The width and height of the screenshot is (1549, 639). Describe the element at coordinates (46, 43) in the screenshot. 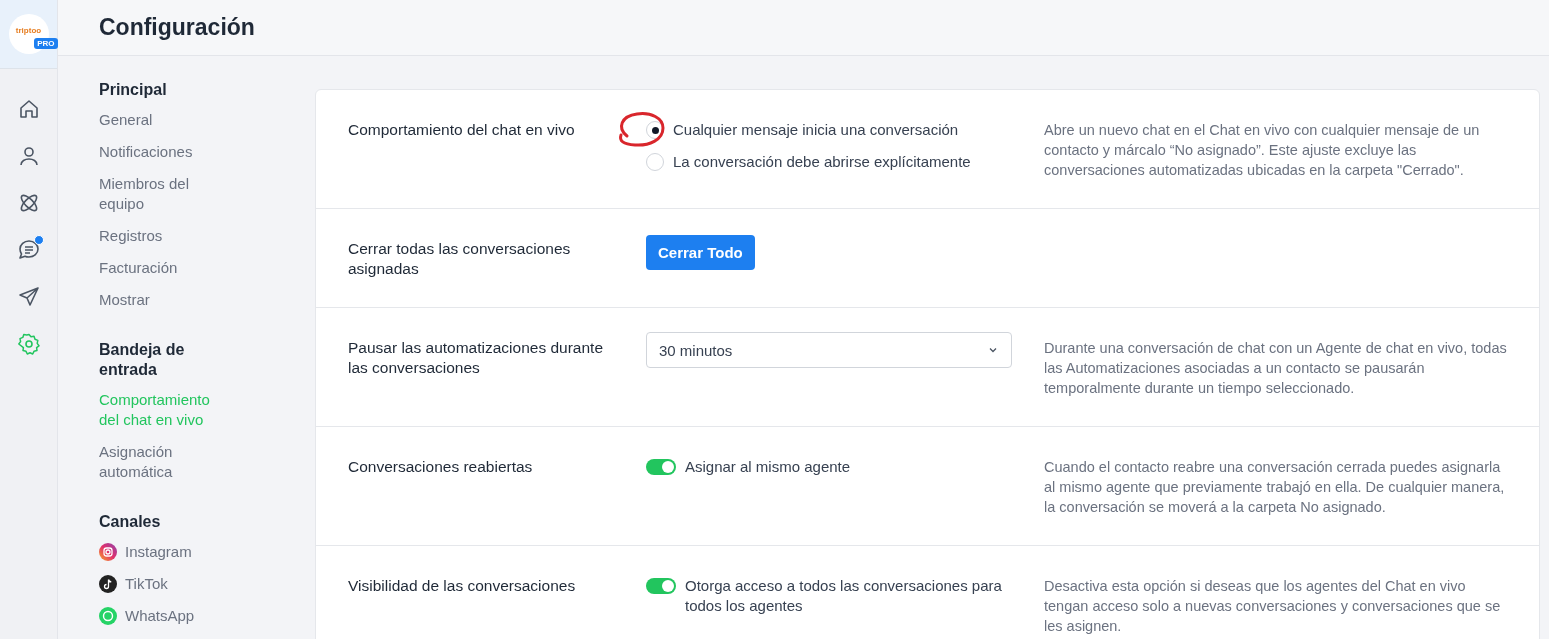

I see `pro-badge: PRO` at that location.